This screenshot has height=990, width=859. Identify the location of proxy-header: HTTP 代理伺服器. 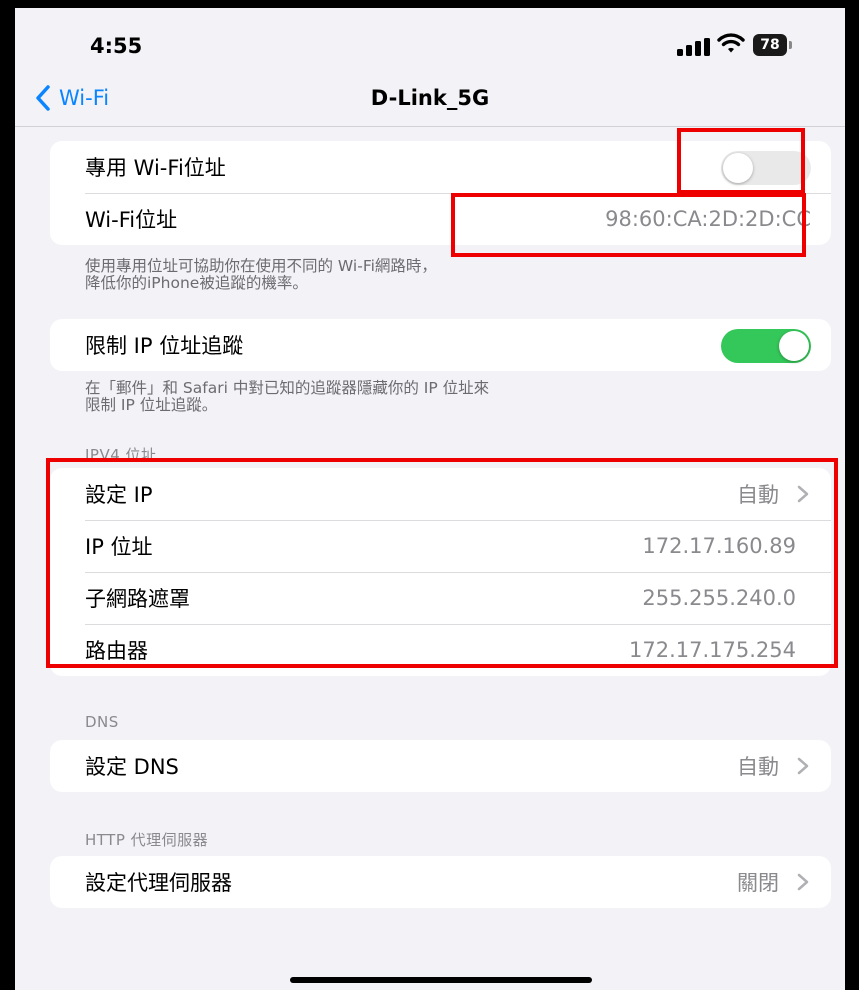
(147, 840).